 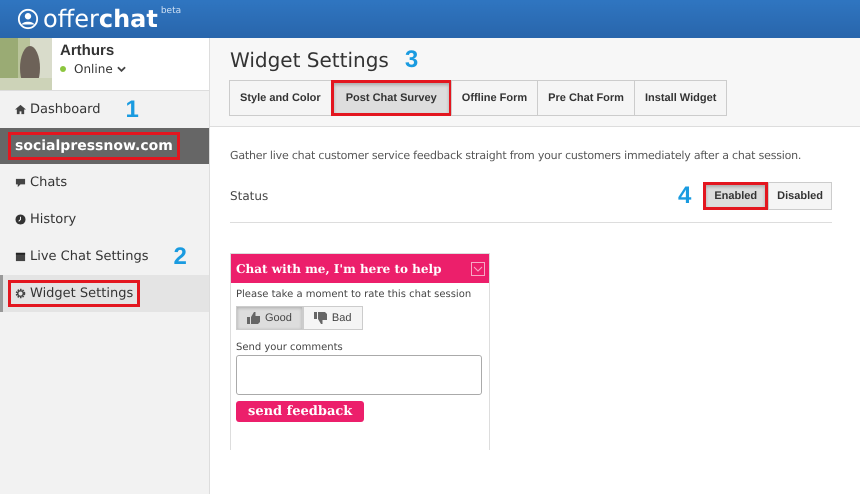 What do you see at coordinates (735, 196) in the screenshot?
I see `status-toggle-button: Enabled` at bounding box center [735, 196].